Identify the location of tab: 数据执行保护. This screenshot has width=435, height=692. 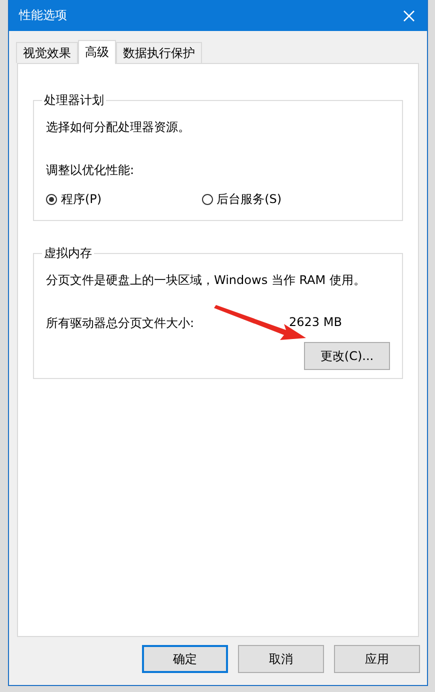
(159, 52).